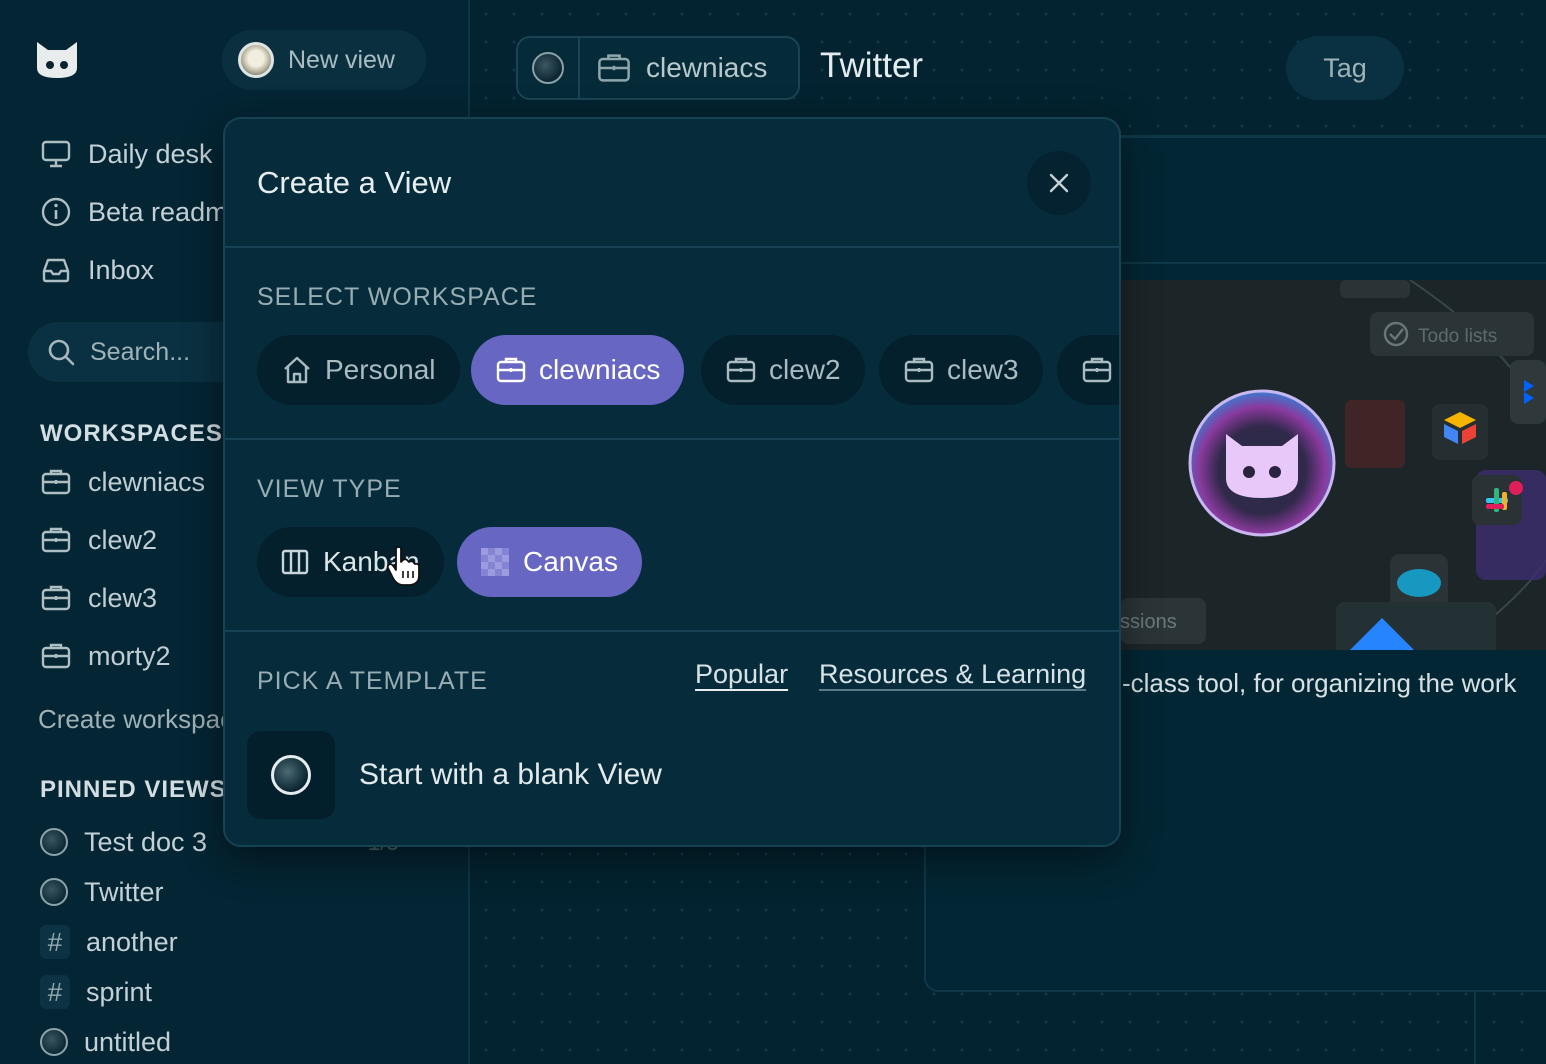 This screenshot has width=1546, height=1064. I want to click on workspace-label: clew2, so click(123, 539).